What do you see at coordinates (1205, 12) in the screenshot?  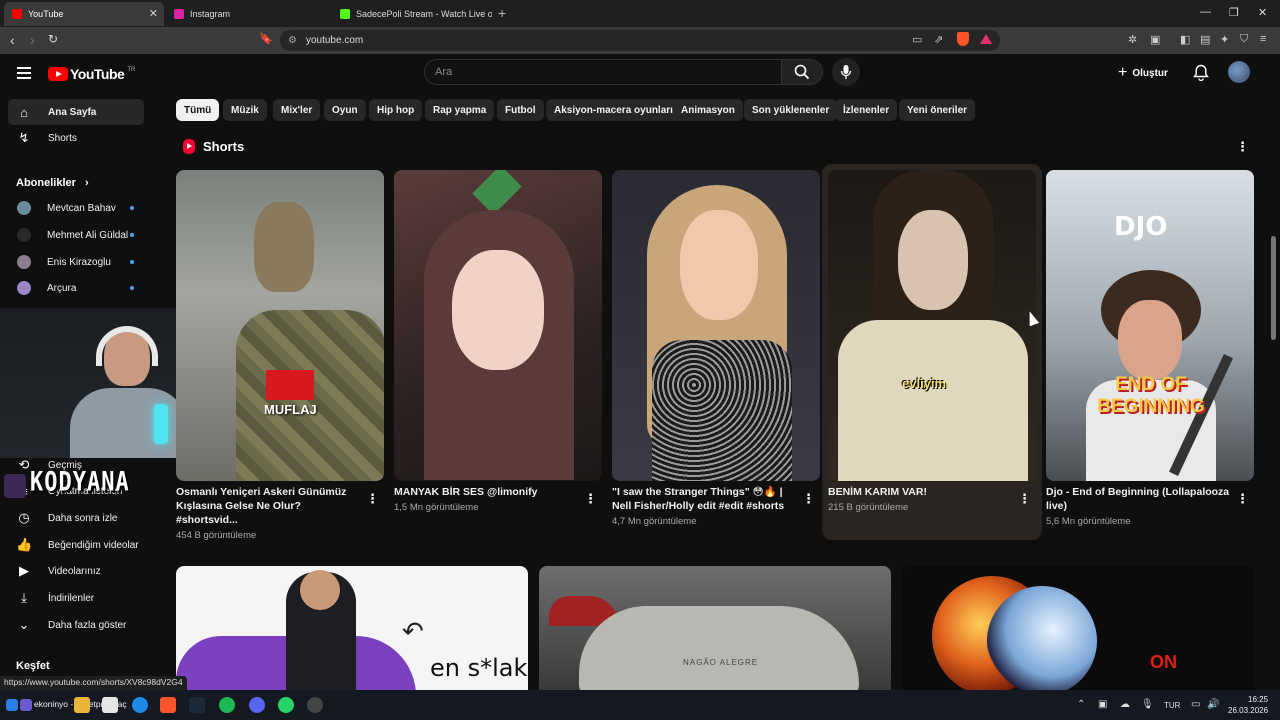 I see `minimize-icon: —` at bounding box center [1205, 12].